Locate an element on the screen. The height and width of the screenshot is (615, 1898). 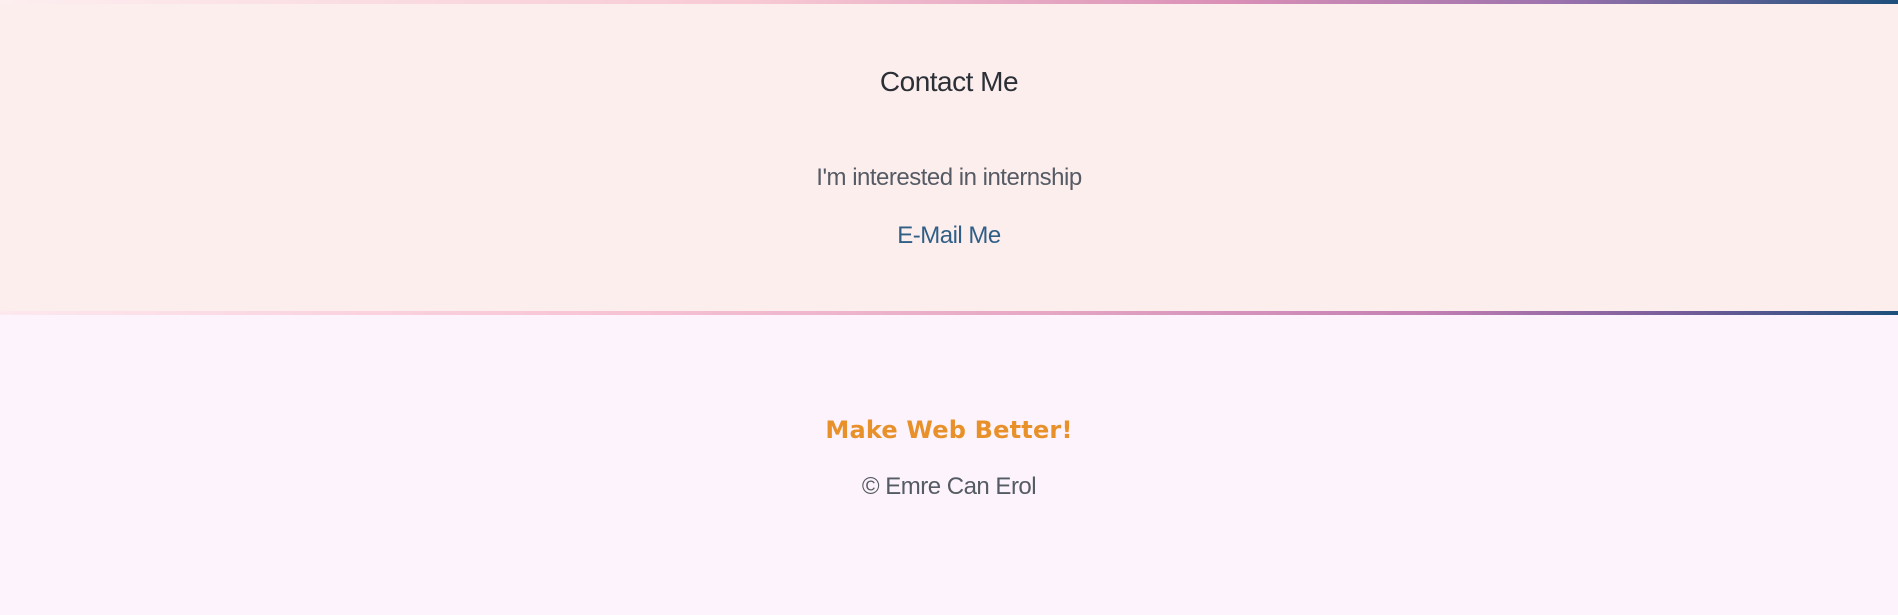
email-me-link: E-Mail Me is located at coordinates (949, 236).